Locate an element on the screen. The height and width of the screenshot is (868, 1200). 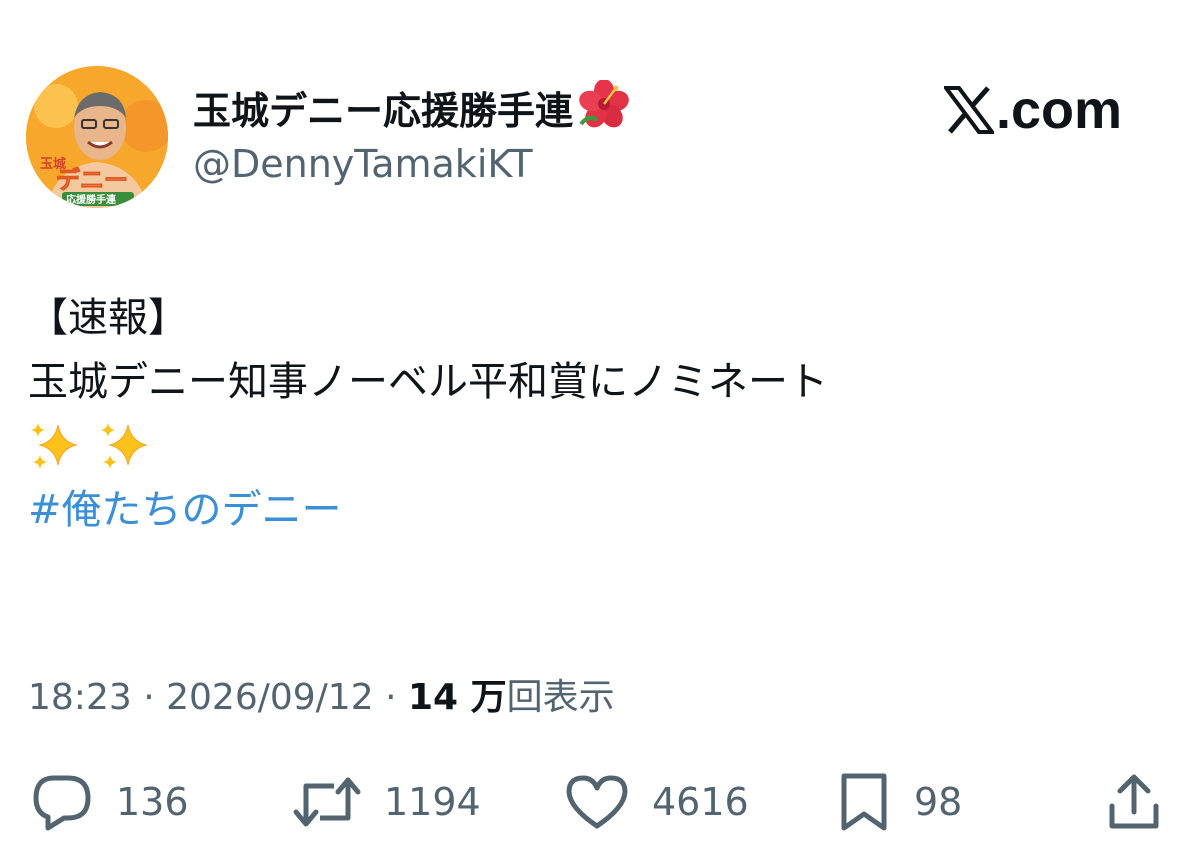
author-handle: @DennyTamakiKT is located at coordinates (363, 164).